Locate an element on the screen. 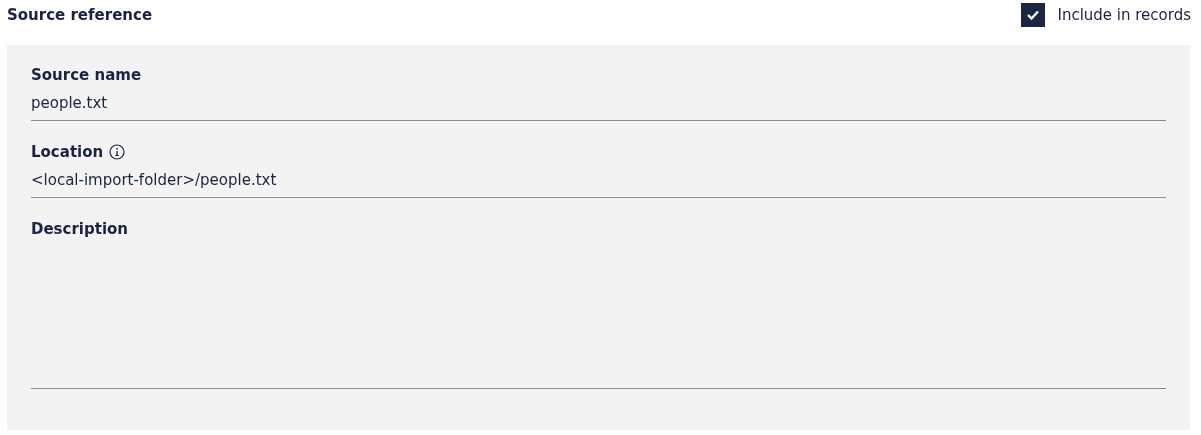 The width and height of the screenshot is (1201, 435). info-icon is located at coordinates (117, 152).